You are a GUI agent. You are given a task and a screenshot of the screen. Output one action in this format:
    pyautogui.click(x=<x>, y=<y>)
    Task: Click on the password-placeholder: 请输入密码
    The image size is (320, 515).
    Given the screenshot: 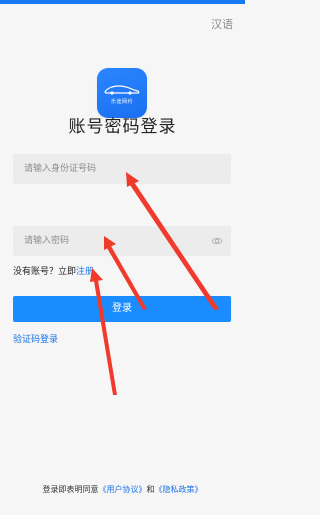 What is the action you would take?
    pyautogui.click(x=47, y=241)
    